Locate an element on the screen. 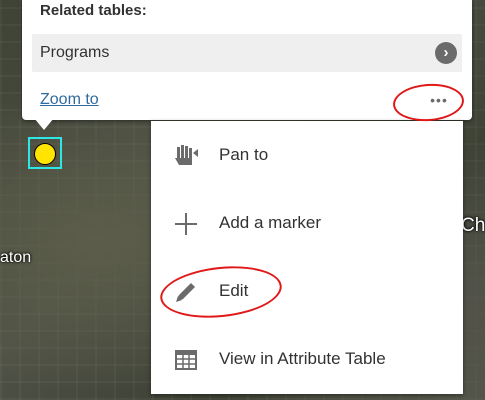  related-tables-heading: Related tables: is located at coordinates (93, 10).